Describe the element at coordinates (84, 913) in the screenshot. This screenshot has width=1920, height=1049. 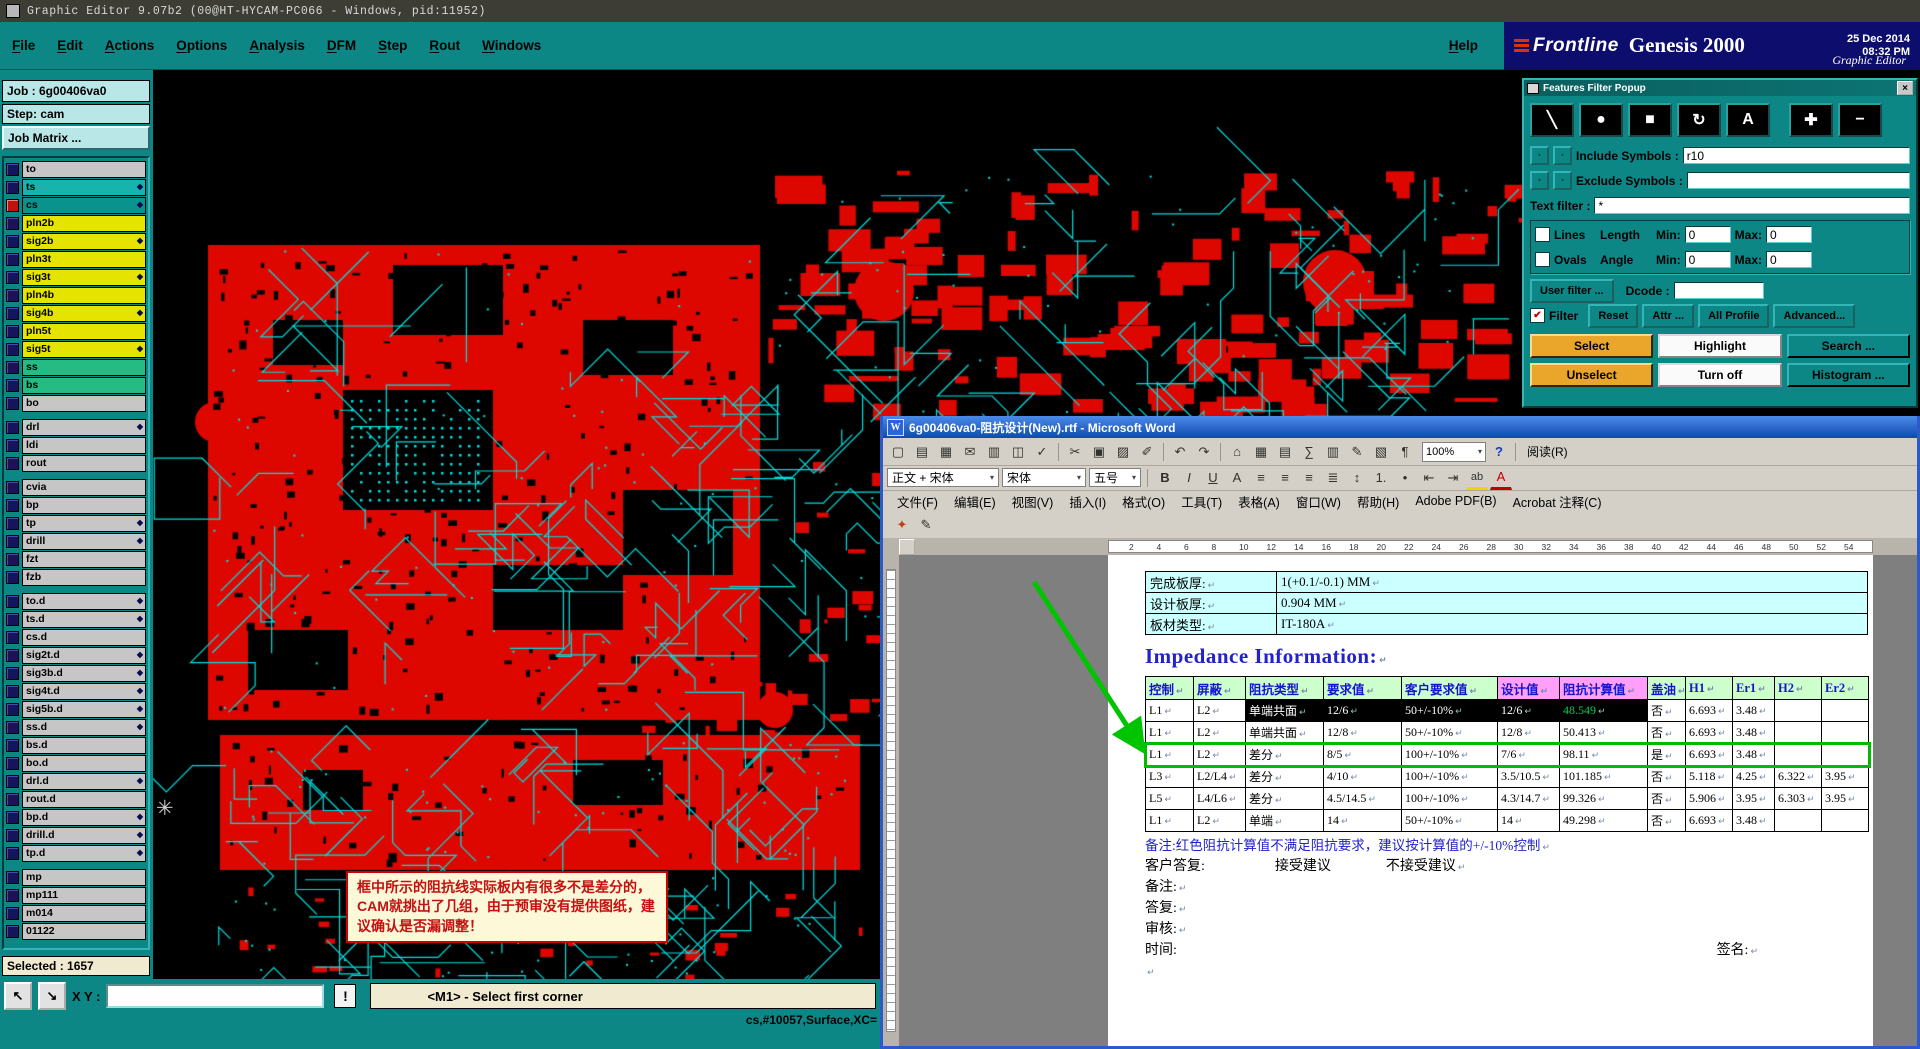
I see `layer-label: m014` at that location.